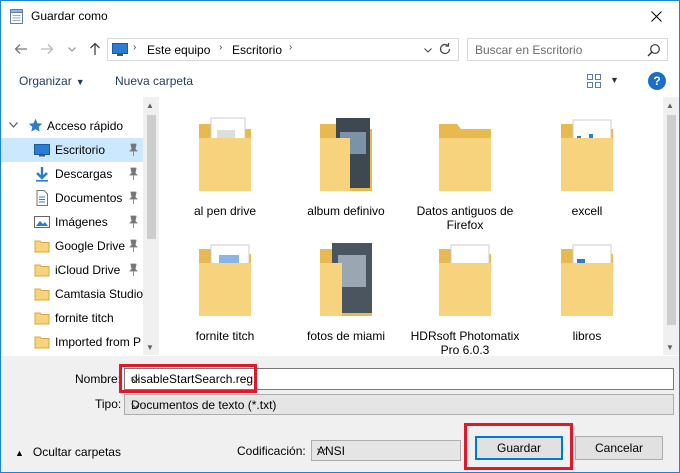  Describe the element at coordinates (95, 49) in the screenshot. I see `up-button` at that location.